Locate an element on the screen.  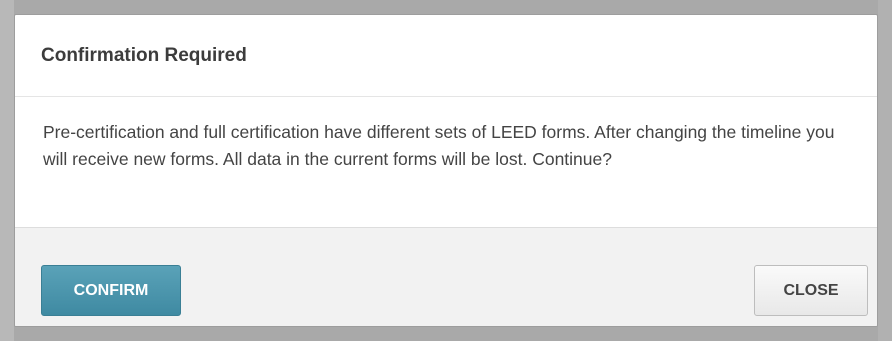
close-button: CLOSE is located at coordinates (811, 290).